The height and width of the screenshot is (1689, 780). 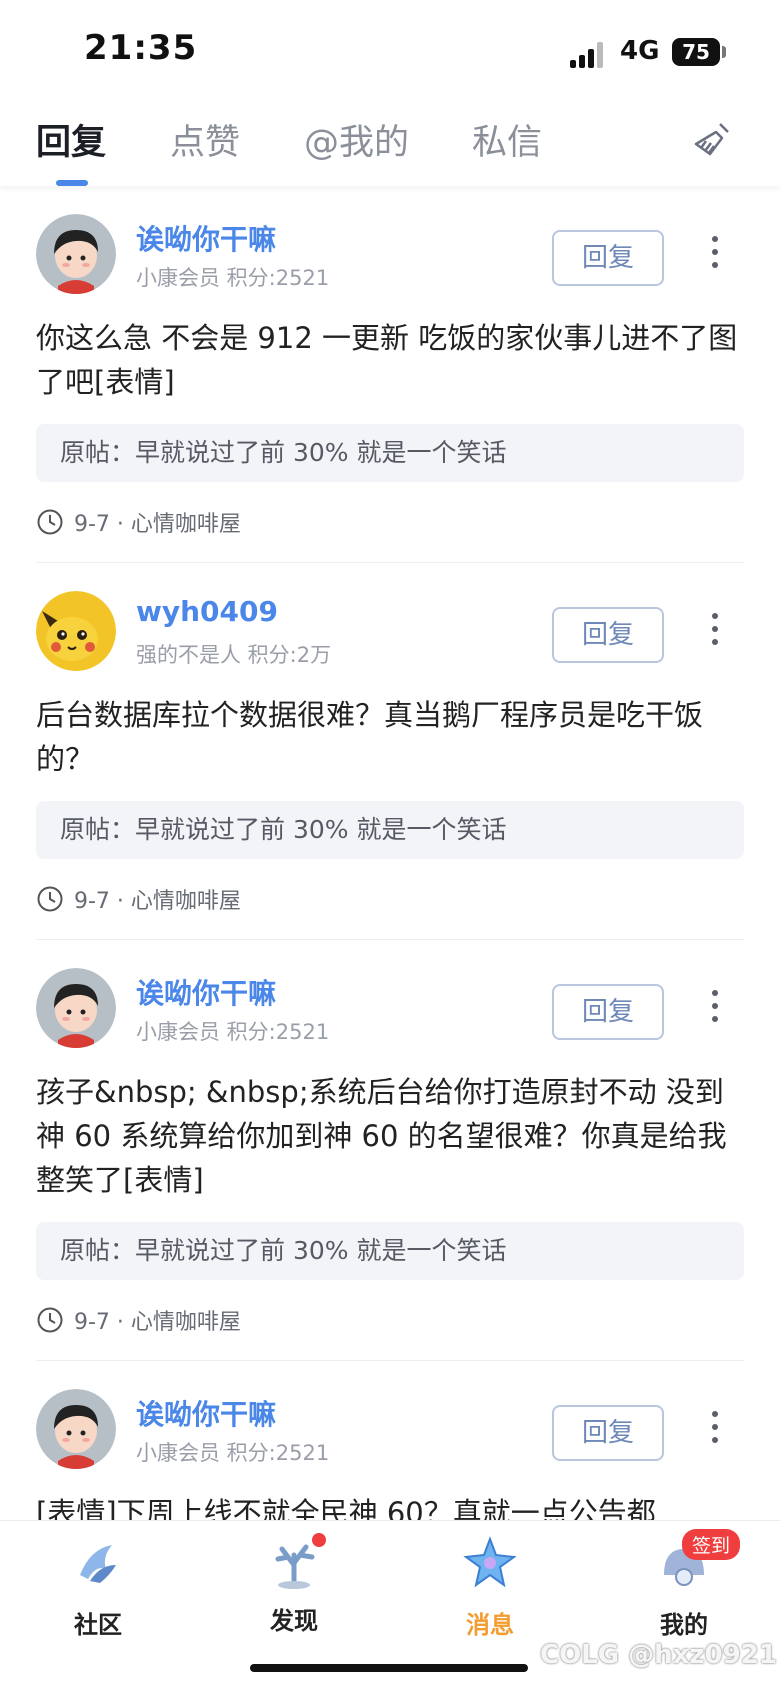 I want to click on reply-content: 你这么急 不会是 912 一更新 吃饭的家伙事儿进不了图了吧[表情], so click(x=387, y=360).